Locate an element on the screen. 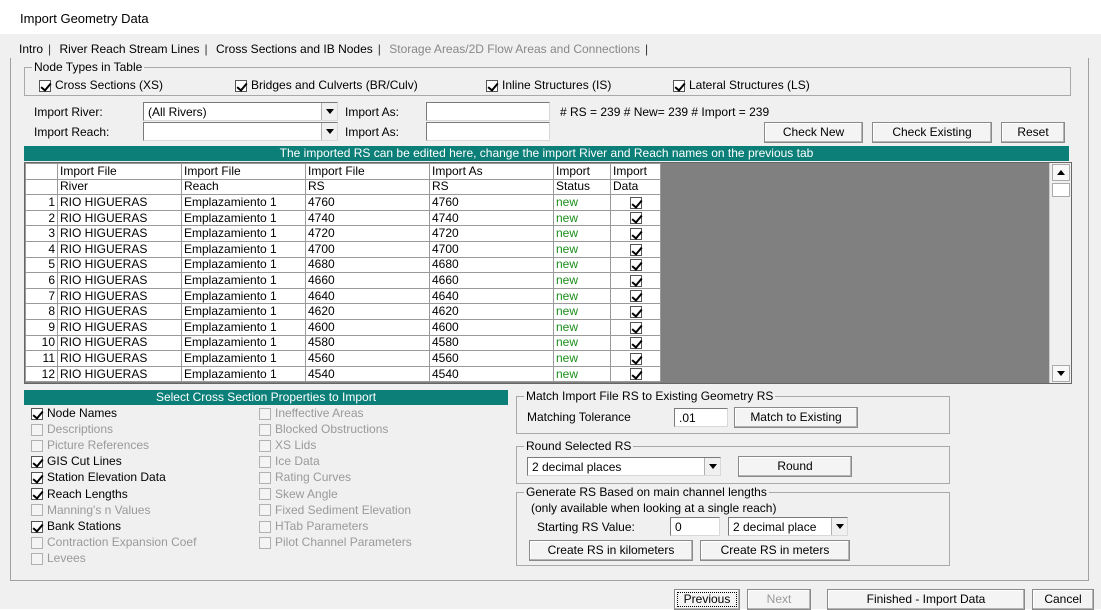  scroll-thumb is located at coordinates (1061, 190).